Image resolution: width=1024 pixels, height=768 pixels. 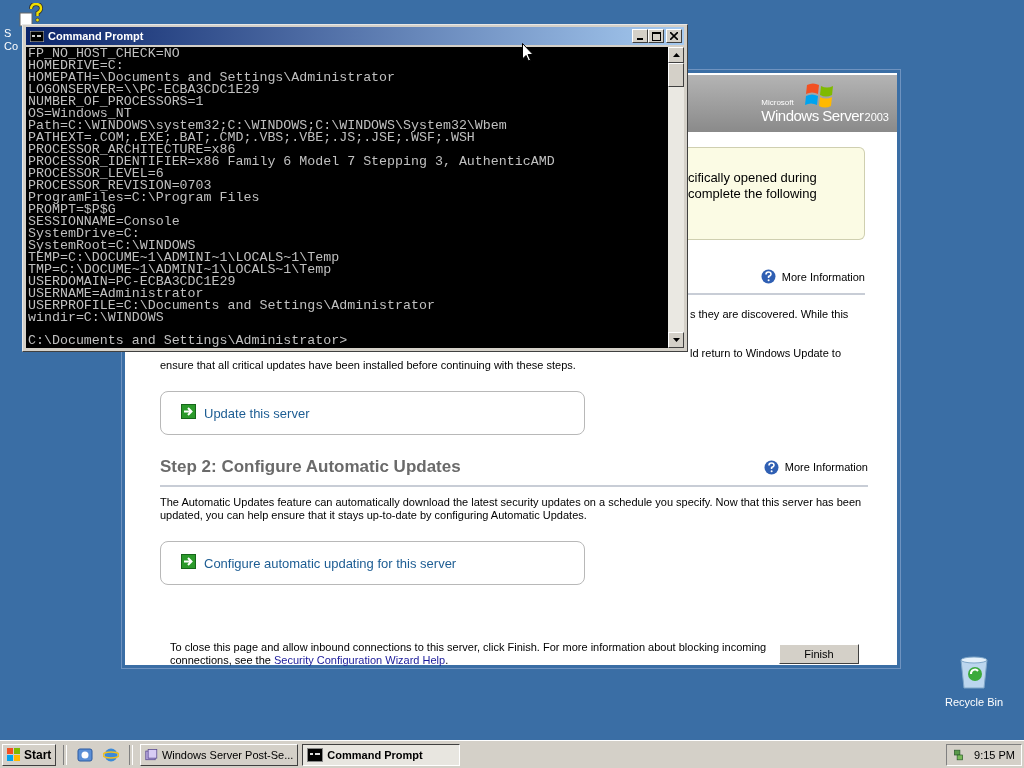 I want to click on console-line: PATHEXT=.COM;.EXE;.BAT;.CMD;.VBS;.VBE;.JS;.JSE;.WSF;.WSH, so click(x=251, y=138).